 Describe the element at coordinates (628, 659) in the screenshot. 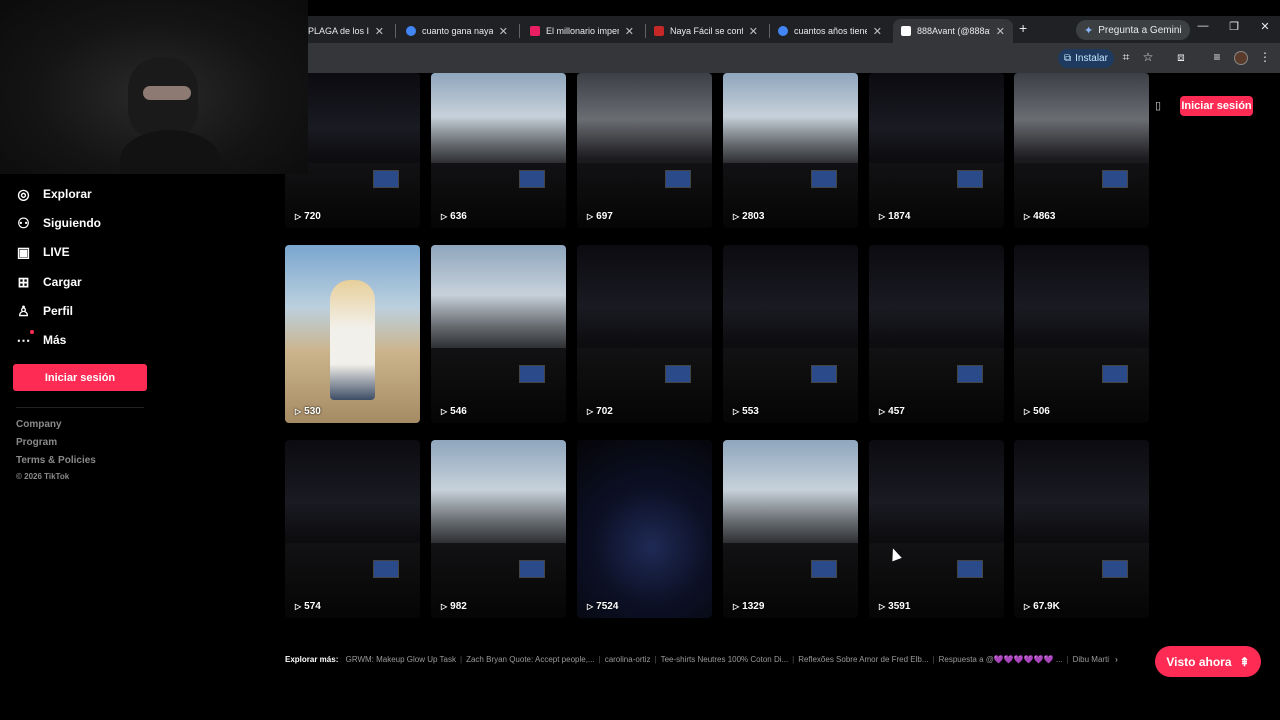

I see `explore-link: carolina-ortiz` at that location.